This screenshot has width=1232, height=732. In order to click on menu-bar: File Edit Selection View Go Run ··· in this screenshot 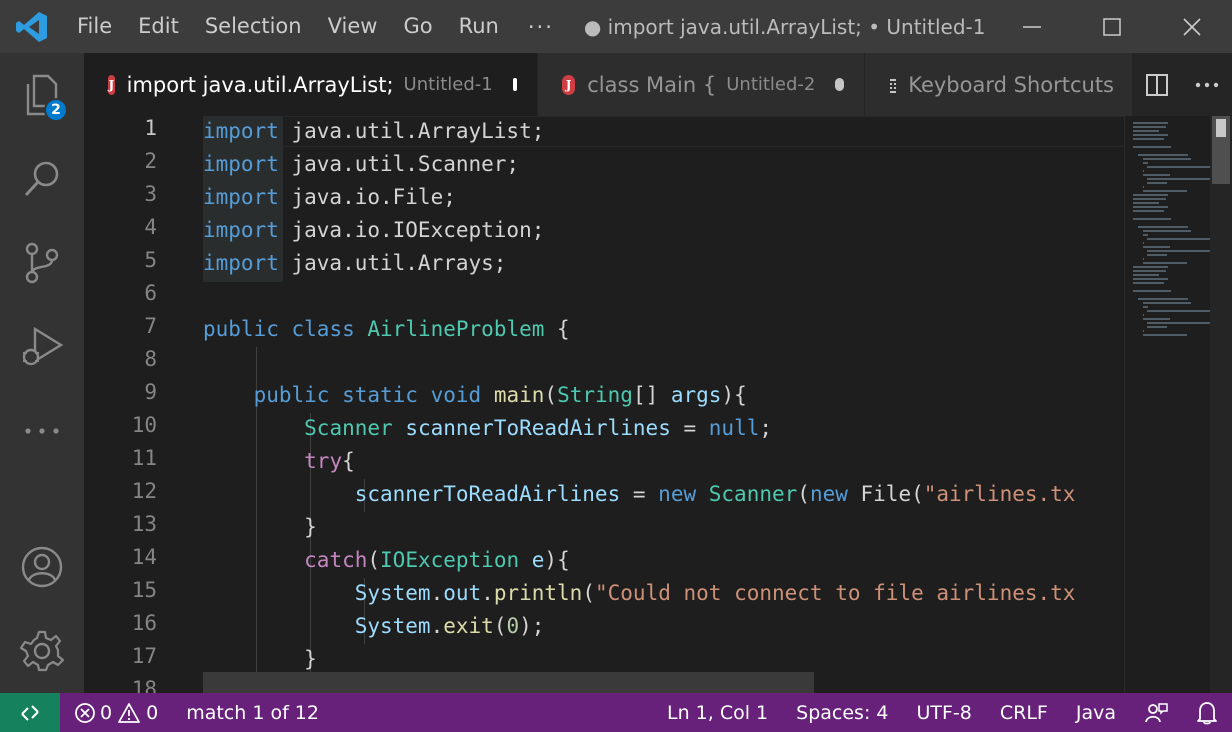, I will do `click(319, 26)`.